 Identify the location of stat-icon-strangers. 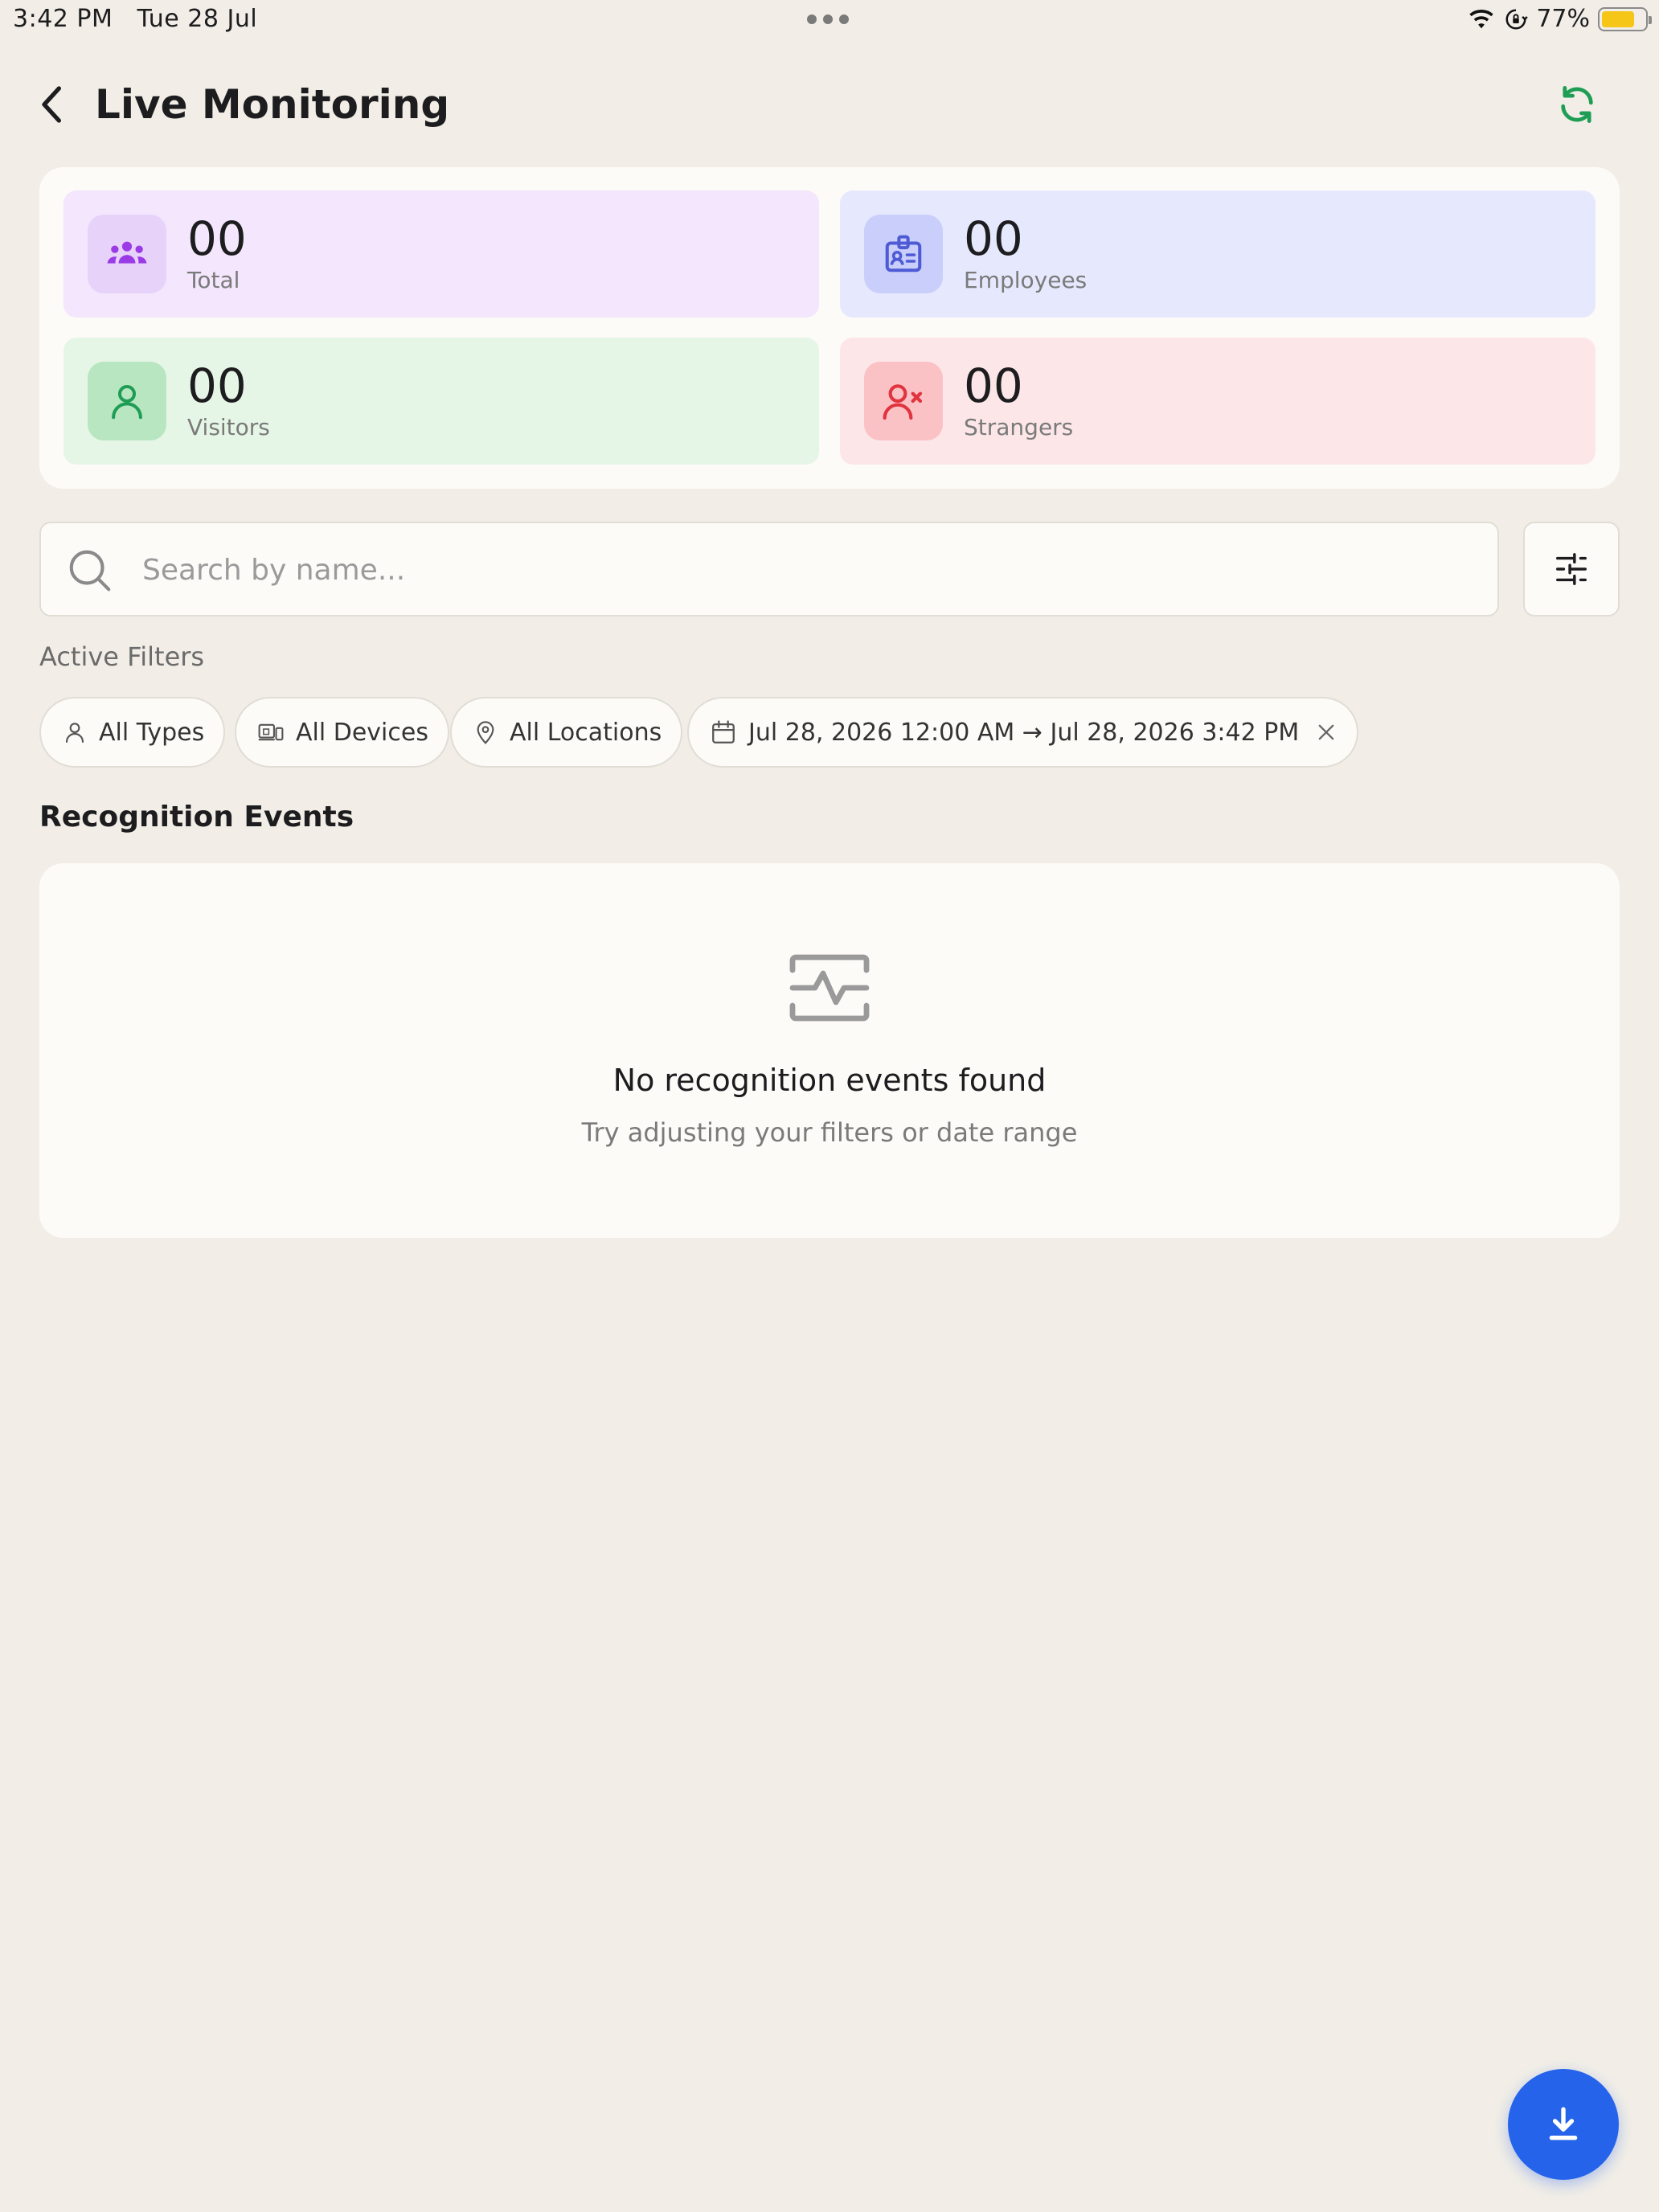
(904, 401).